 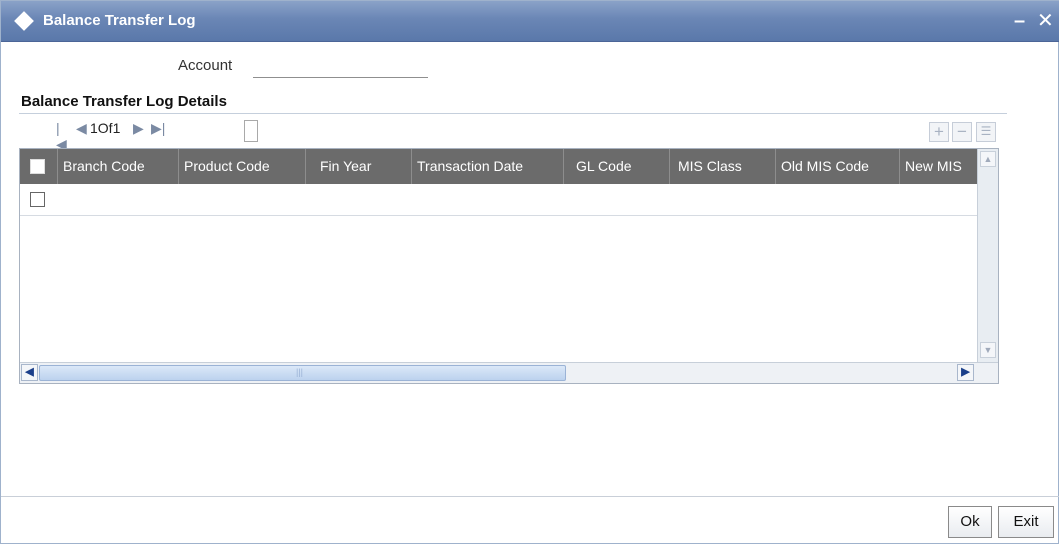 What do you see at coordinates (242, 166) in the screenshot?
I see `column-header-product-code: Product Code` at bounding box center [242, 166].